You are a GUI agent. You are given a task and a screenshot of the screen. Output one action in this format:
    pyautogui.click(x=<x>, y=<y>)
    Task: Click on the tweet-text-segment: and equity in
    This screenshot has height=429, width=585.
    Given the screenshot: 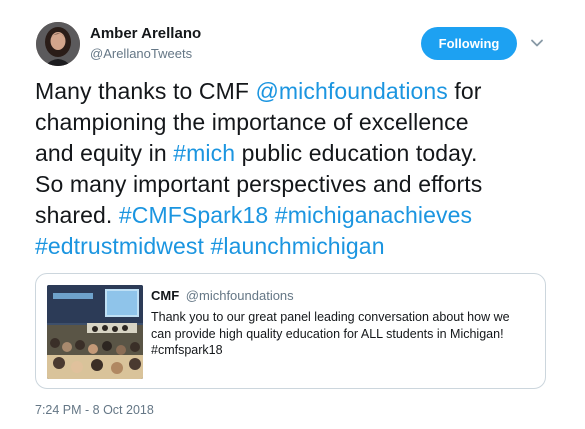 What is the action you would take?
    pyautogui.click(x=104, y=153)
    